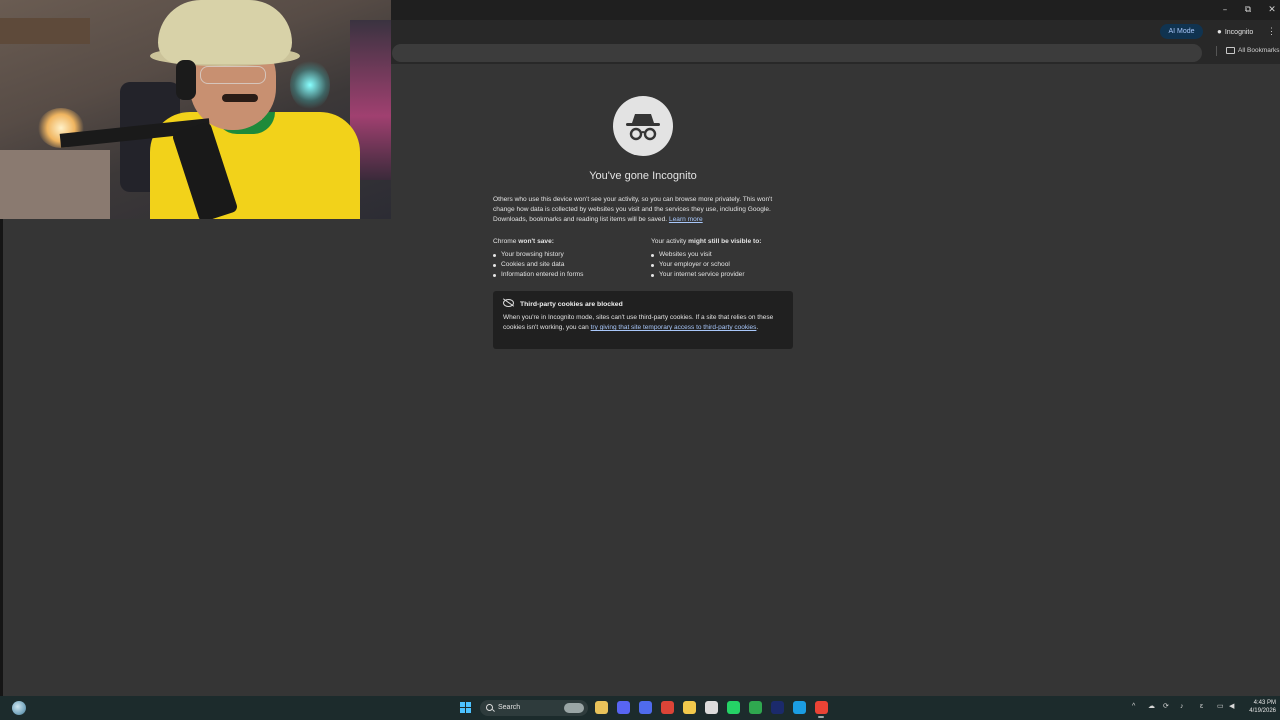  What do you see at coordinates (1231, 707) in the screenshot?
I see `volume-icon: ◀` at bounding box center [1231, 707].